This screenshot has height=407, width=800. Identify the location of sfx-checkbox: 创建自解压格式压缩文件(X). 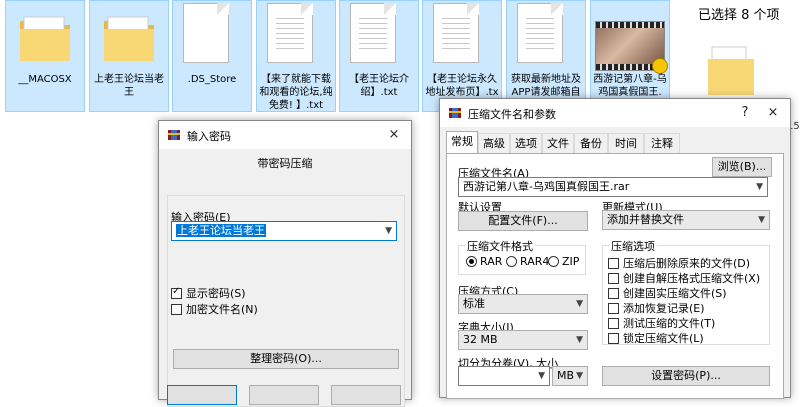
(684, 278).